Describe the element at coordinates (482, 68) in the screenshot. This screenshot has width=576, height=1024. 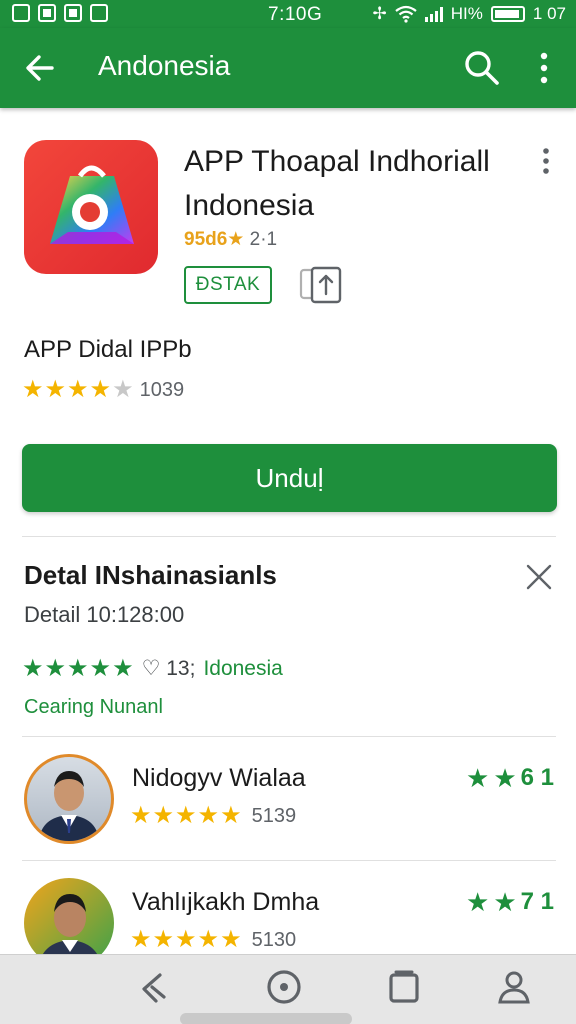
I see `search-icon` at that location.